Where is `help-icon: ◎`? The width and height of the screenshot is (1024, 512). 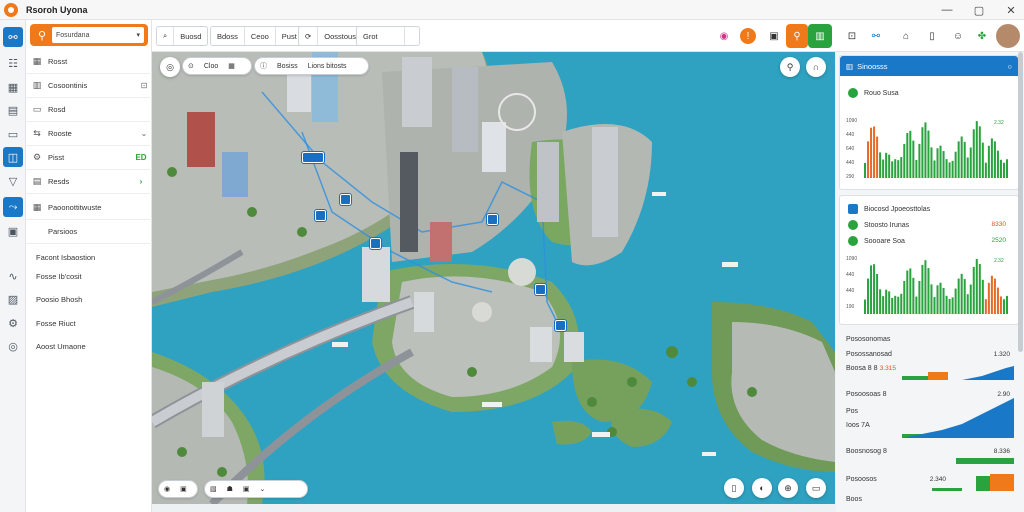 help-icon: ◎ is located at coordinates (13, 346).